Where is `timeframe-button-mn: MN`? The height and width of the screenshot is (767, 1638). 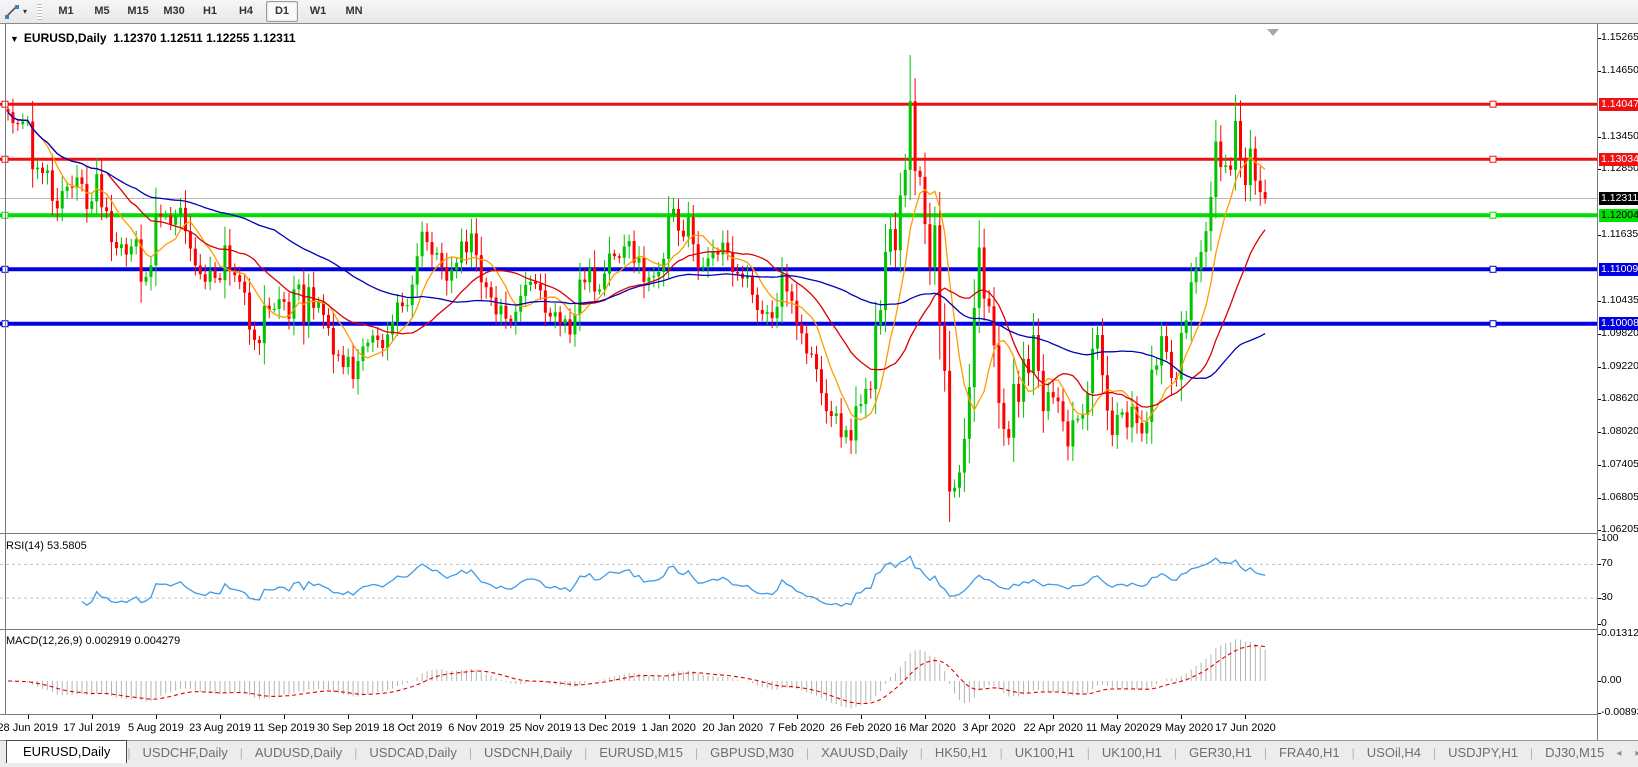 timeframe-button-mn: MN is located at coordinates (354, 11).